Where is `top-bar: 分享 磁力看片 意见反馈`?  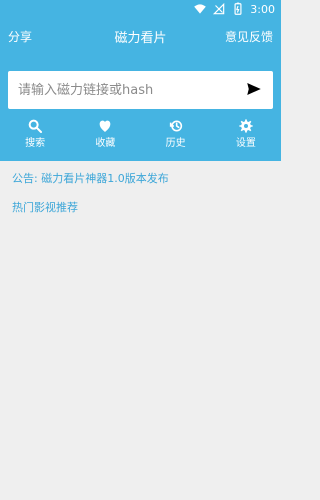 top-bar: 分享 磁力看片 意见反馈 is located at coordinates (140, 37).